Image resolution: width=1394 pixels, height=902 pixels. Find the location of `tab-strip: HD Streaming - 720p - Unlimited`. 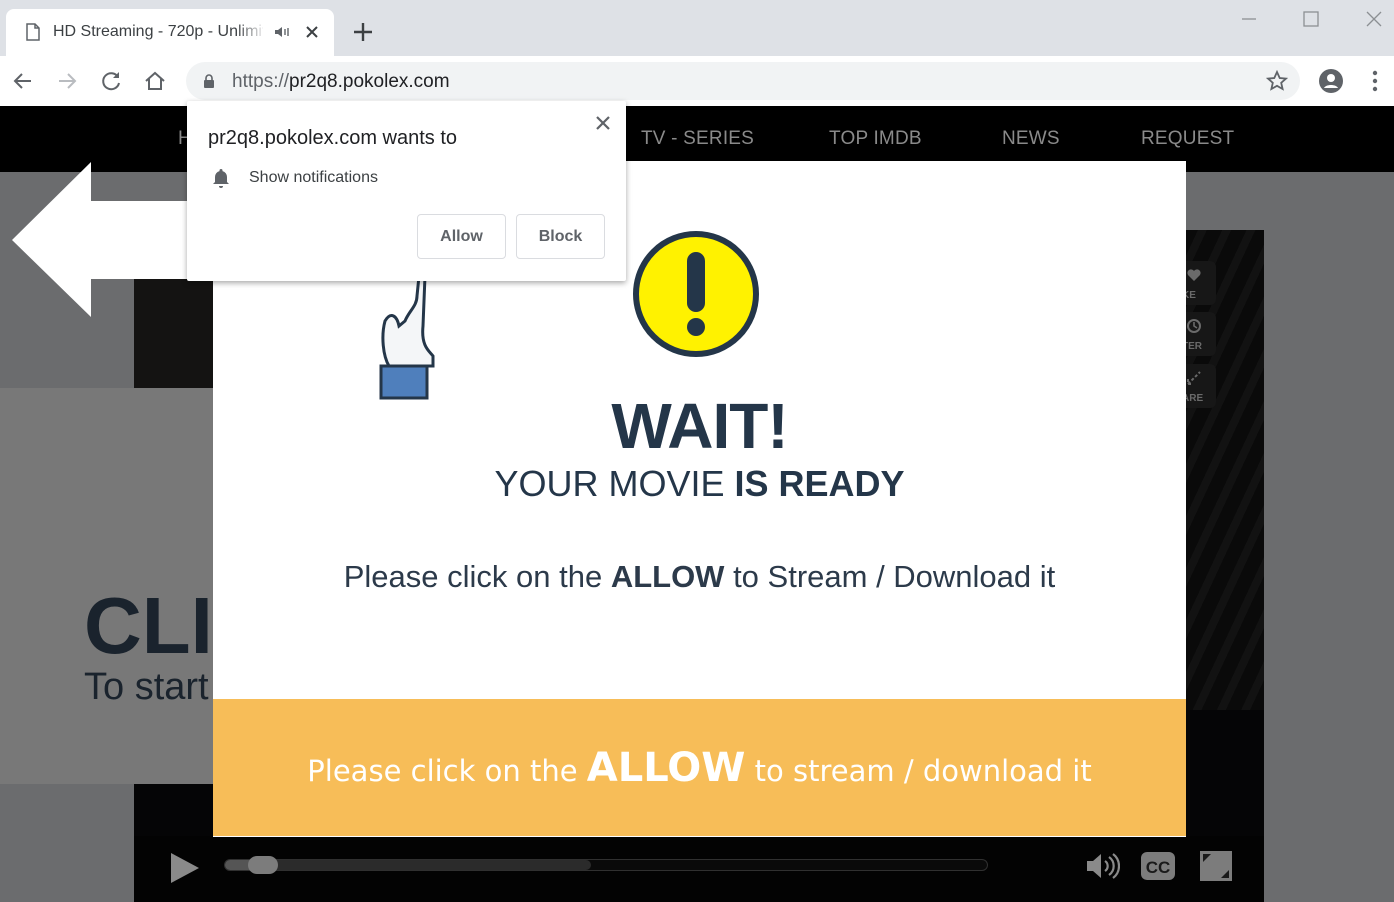

tab-strip: HD Streaming - 720p - Unlimited is located at coordinates (697, 28).